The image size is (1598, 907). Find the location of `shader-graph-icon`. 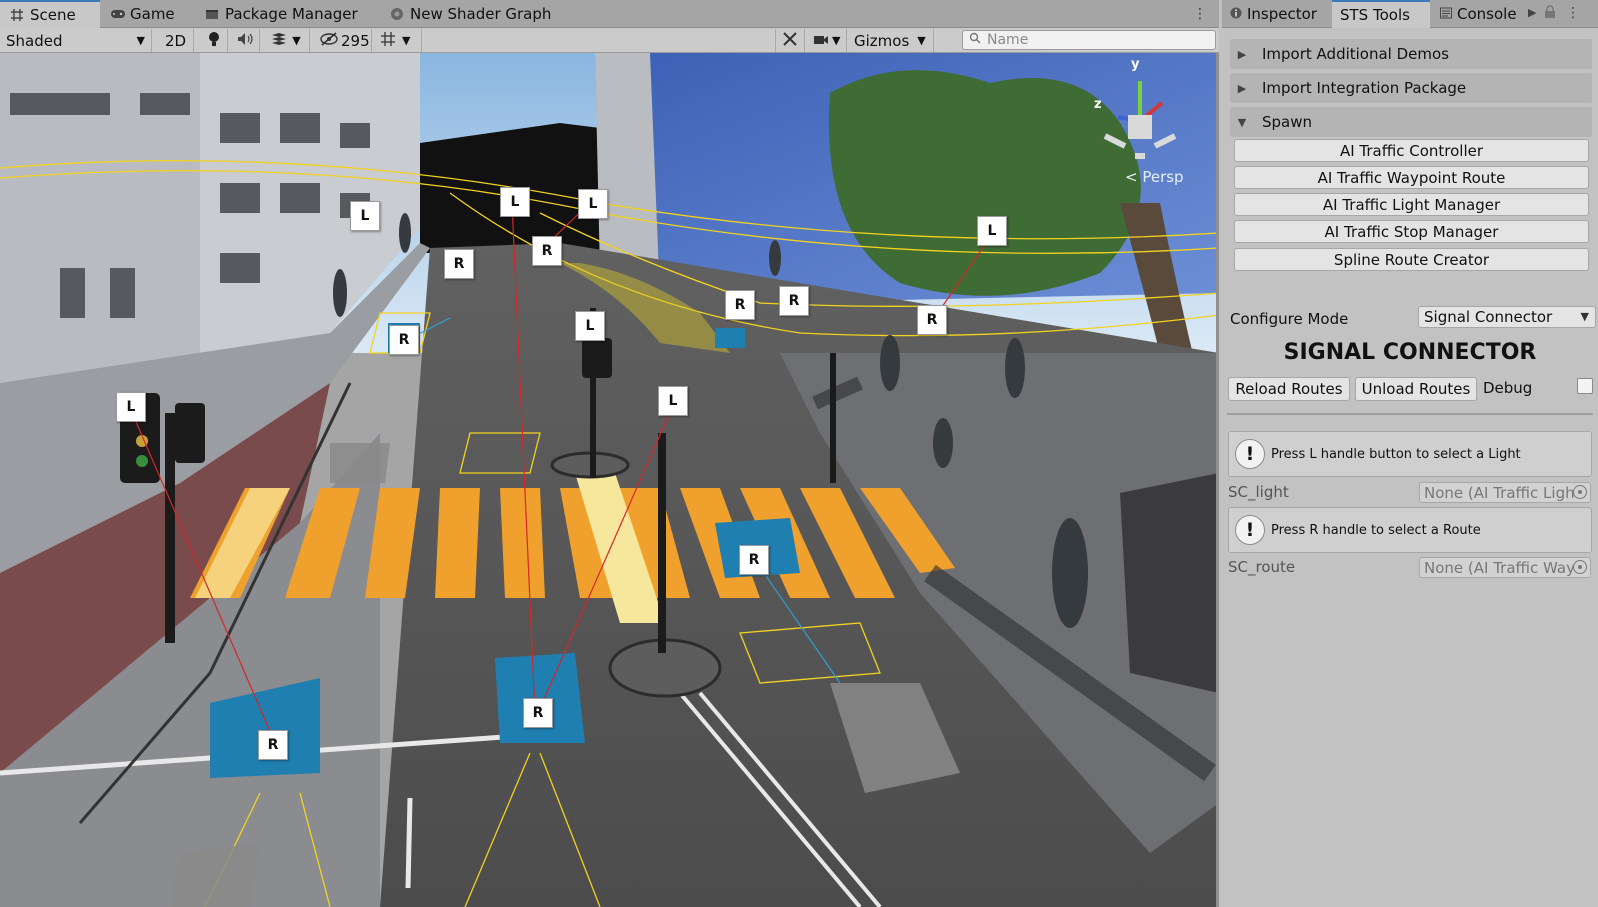

shader-graph-icon is located at coordinates (397, 14).